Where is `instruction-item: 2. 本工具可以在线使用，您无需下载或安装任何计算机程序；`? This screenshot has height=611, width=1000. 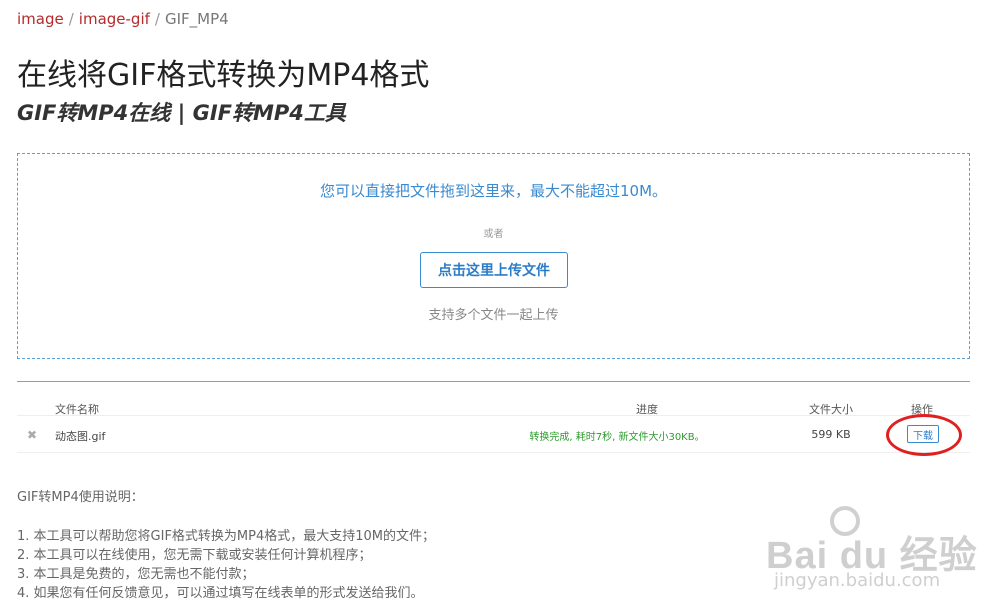
instruction-item: 2. 本工具可以在线使用，您无需下载或安装任何计算机程序； is located at coordinates (194, 555).